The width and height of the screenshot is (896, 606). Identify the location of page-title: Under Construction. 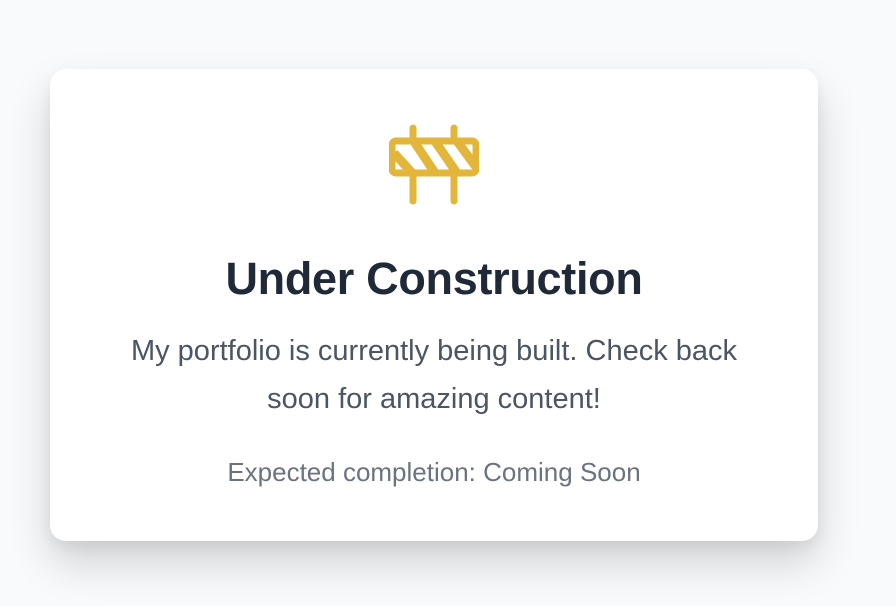
(434, 278).